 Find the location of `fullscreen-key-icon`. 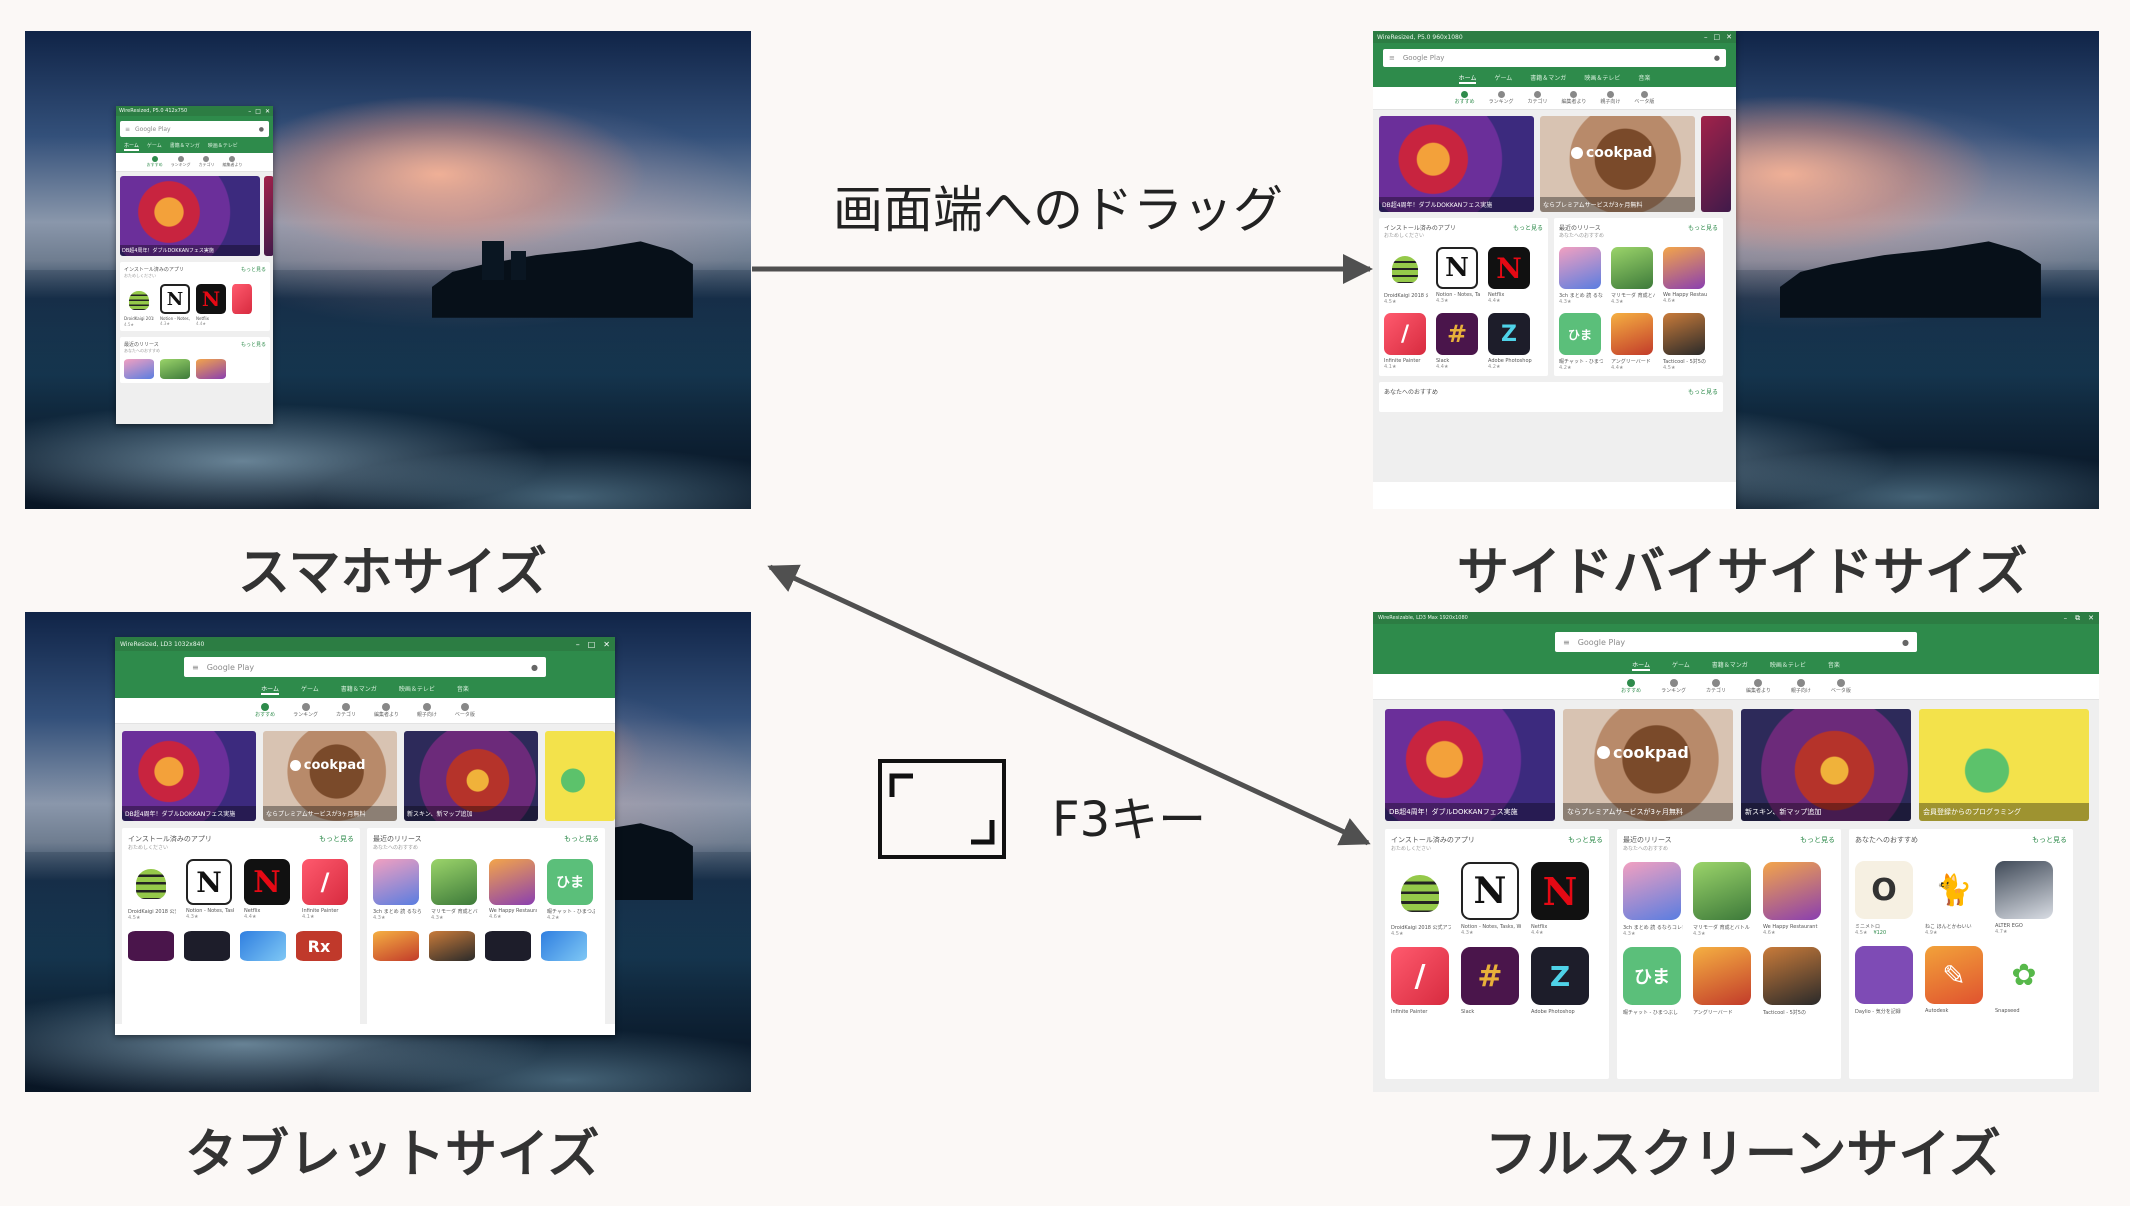

fullscreen-key-icon is located at coordinates (942, 809).